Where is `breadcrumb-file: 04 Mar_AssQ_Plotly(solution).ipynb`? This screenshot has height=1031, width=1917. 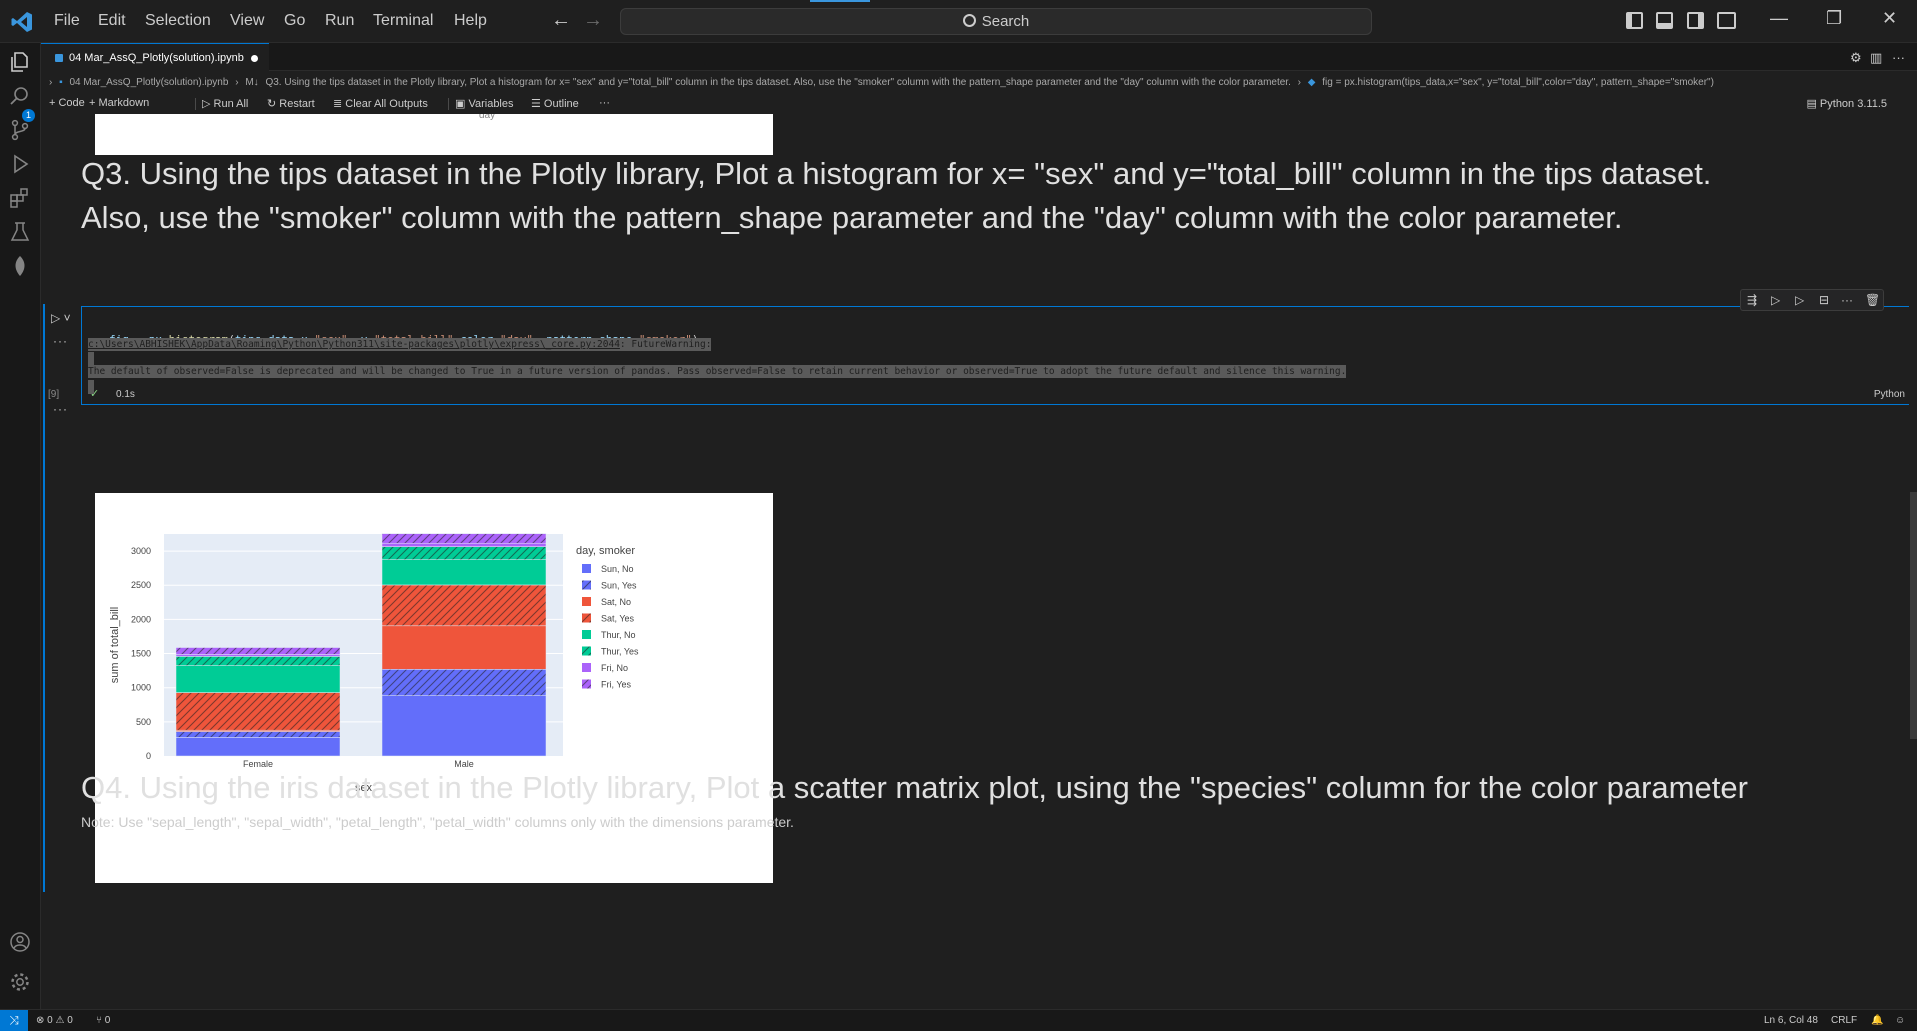 breadcrumb-file: 04 Mar_AssQ_Plotly(solution).ipynb is located at coordinates (148, 82).